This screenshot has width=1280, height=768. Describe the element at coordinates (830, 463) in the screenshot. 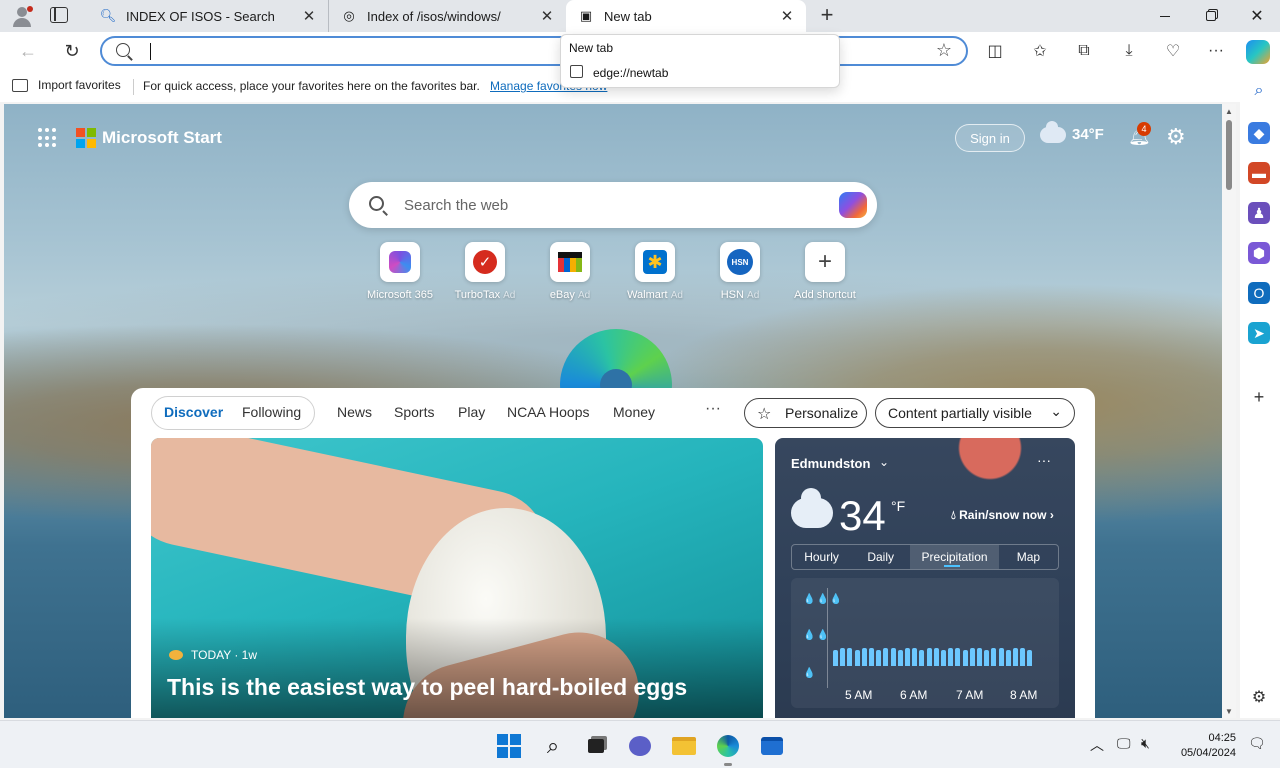

I see `weather-location: Edmundston` at that location.